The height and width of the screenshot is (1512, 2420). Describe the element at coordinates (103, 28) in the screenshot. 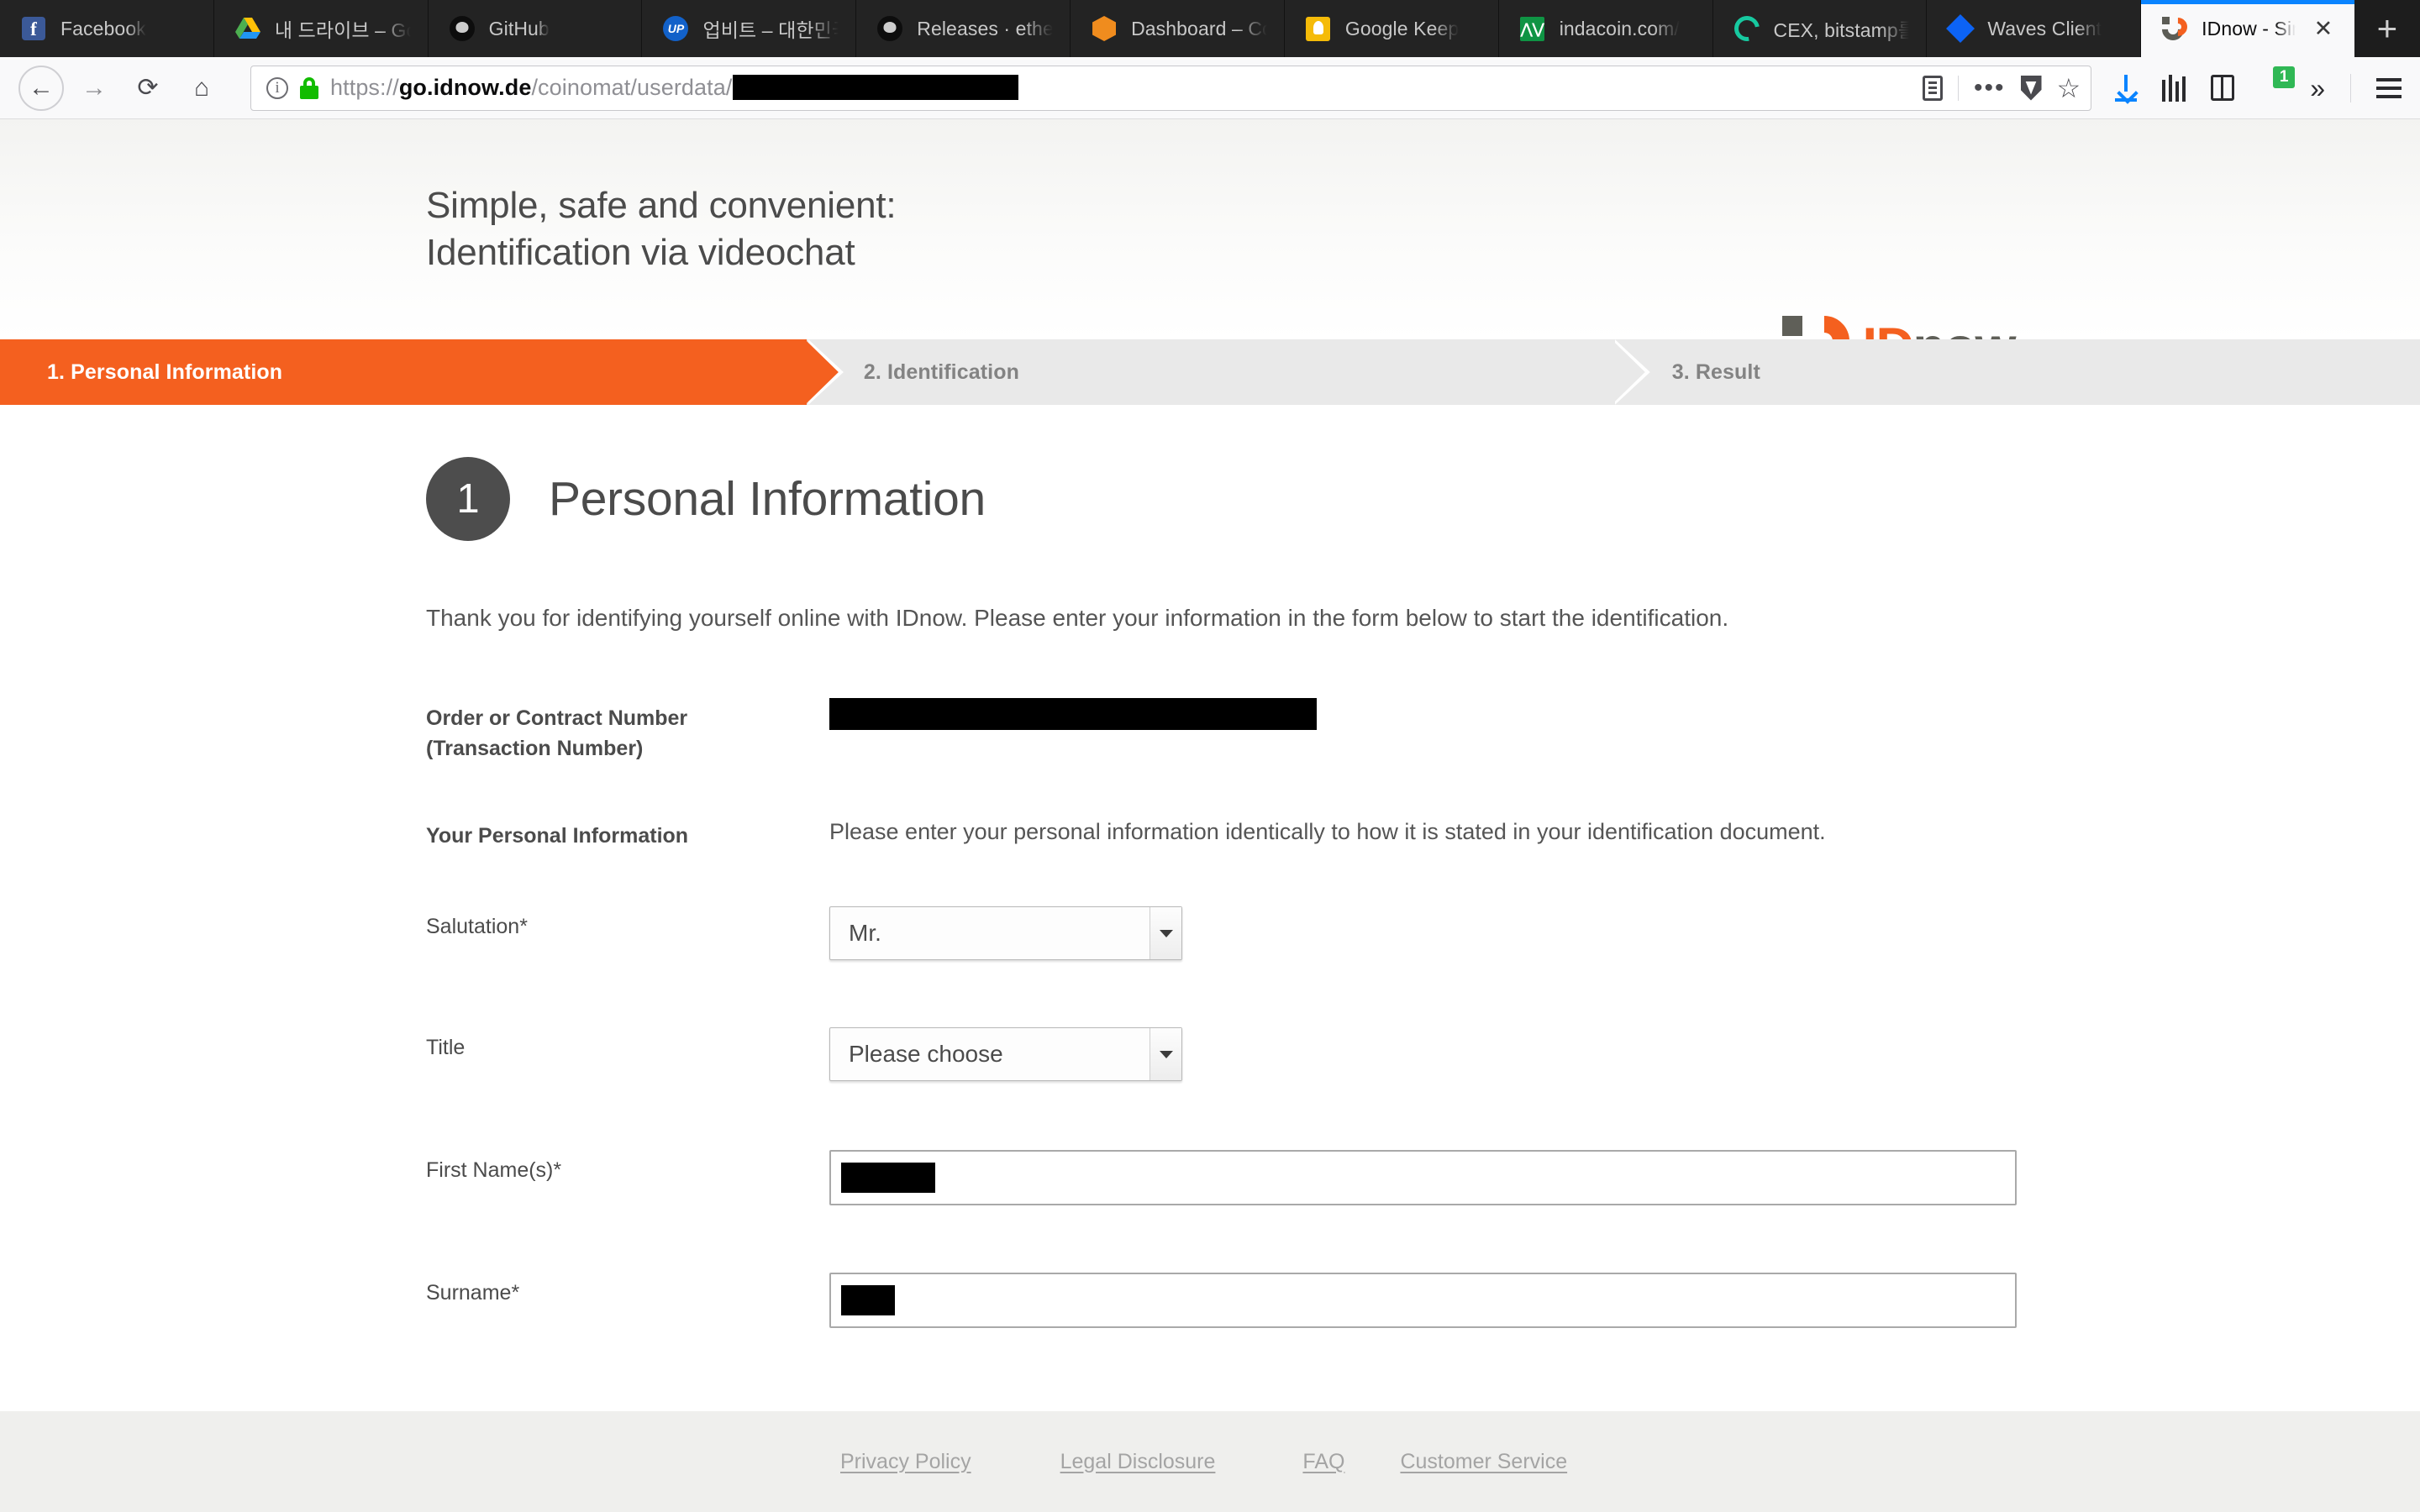

I see `tab-title: Facebook` at that location.